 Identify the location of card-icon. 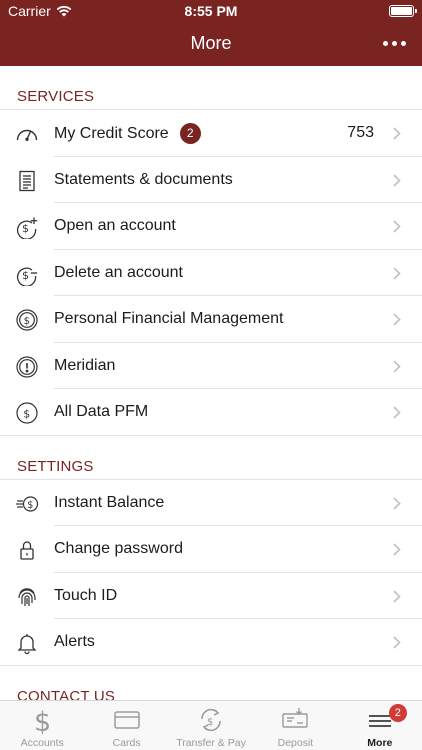
(126, 720).